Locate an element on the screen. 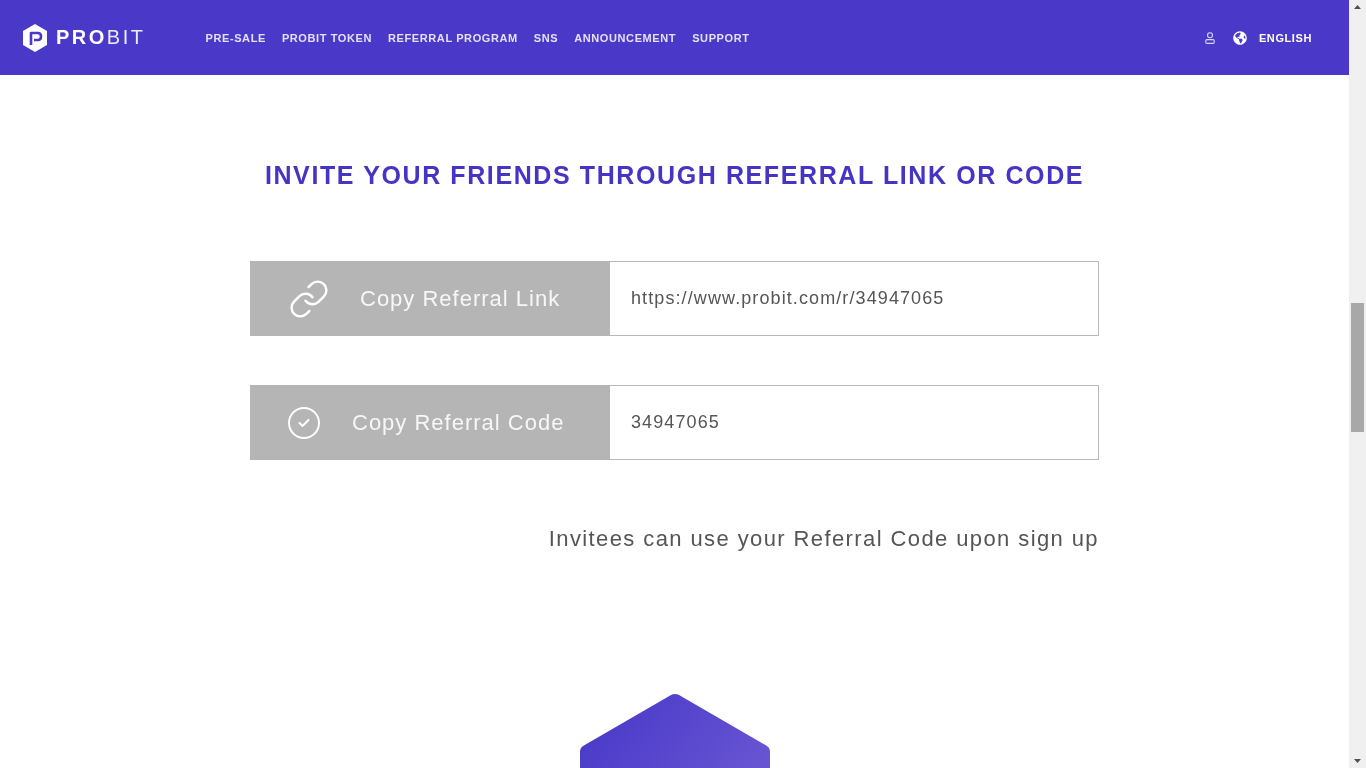 Image resolution: width=1366 pixels, height=768 pixels. invitee-note: Invitees can use your Referral Code upon sign up is located at coordinates (823, 539).